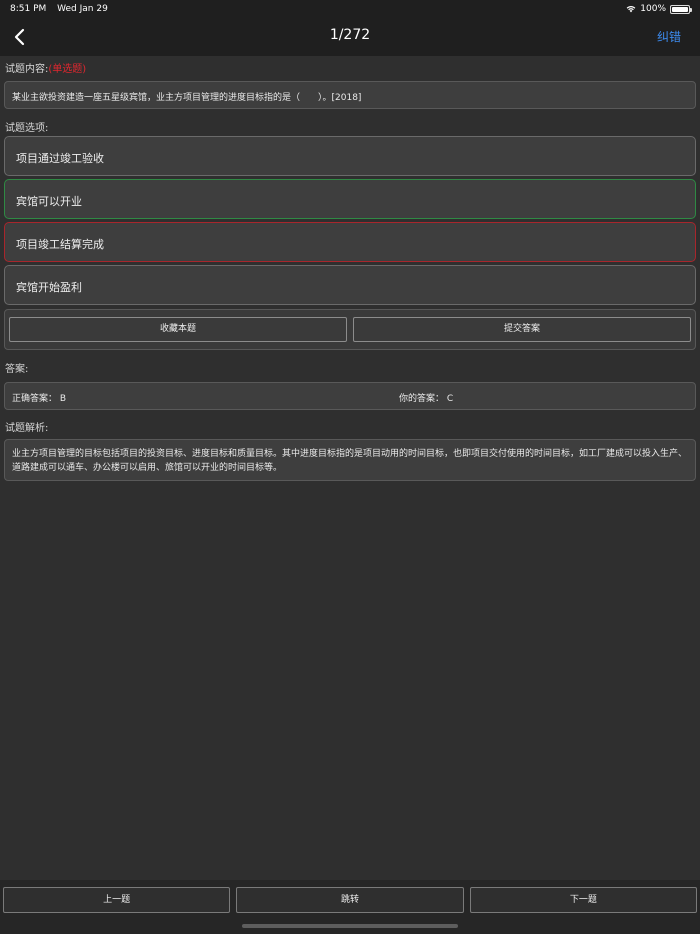  Describe the element at coordinates (82, 9) in the screenshot. I see `status-date: Wed Jan 29` at that location.